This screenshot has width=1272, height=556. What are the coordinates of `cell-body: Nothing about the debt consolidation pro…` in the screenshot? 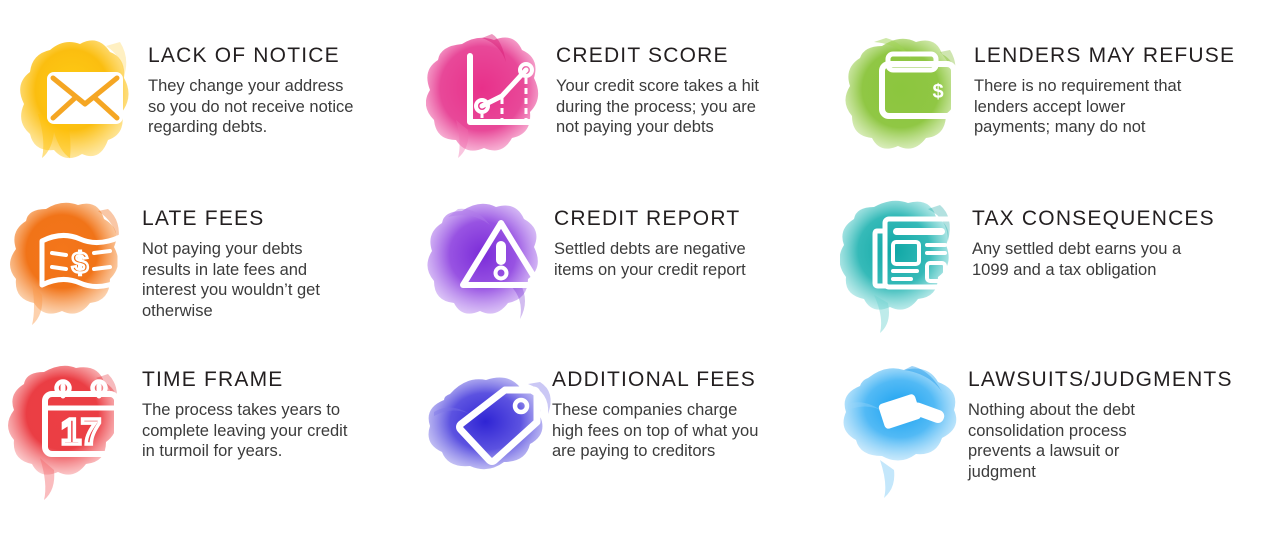 It's located at (1051, 441).